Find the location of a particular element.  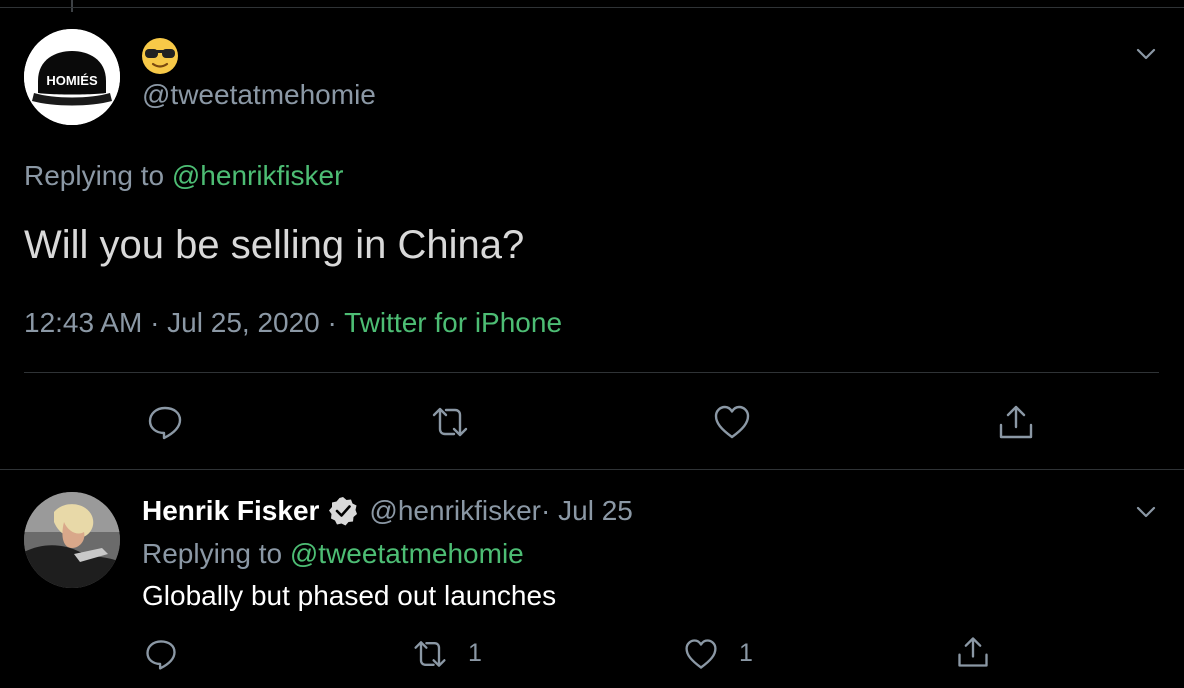

sunglasses-emoji-icon is located at coordinates (160, 56).